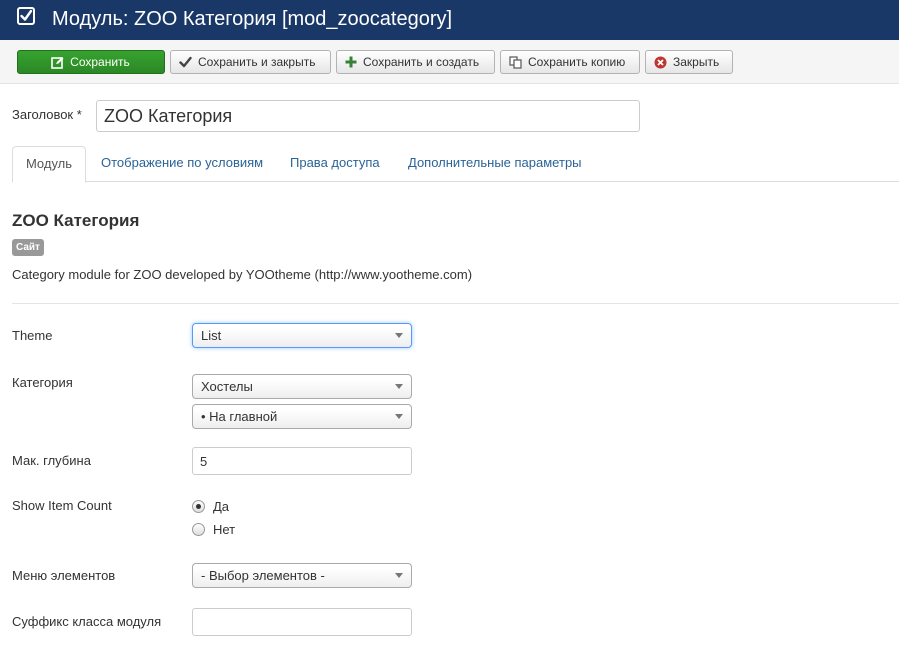 Image resolution: width=899 pixels, height=660 pixels. What do you see at coordinates (302, 386) in the screenshot?
I see `app-select: Хостелы` at bounding box center [302, 386].